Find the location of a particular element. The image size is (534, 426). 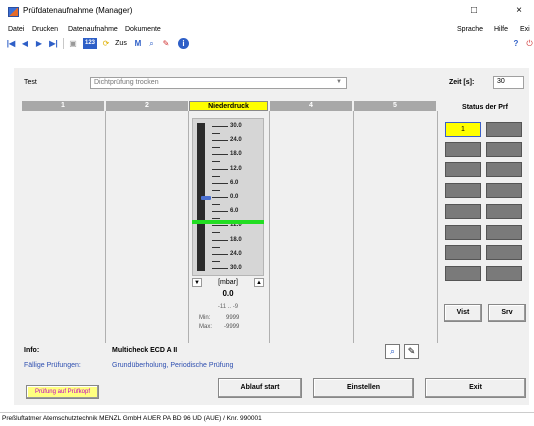

counter-icon: 123 is located at coordinates (90, 43).